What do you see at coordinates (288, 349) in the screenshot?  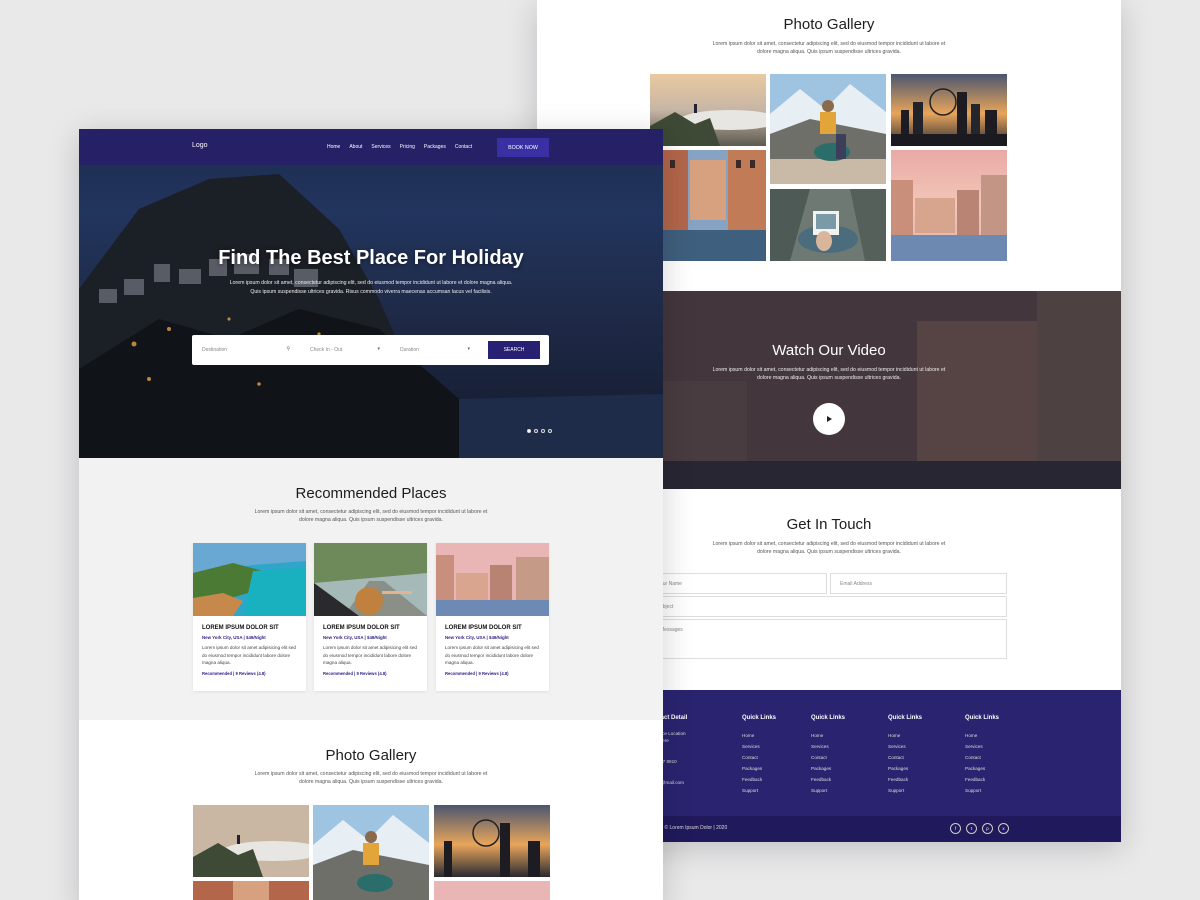 I see `location-pin-icon: ⚲` at bounding box center [288, 349].